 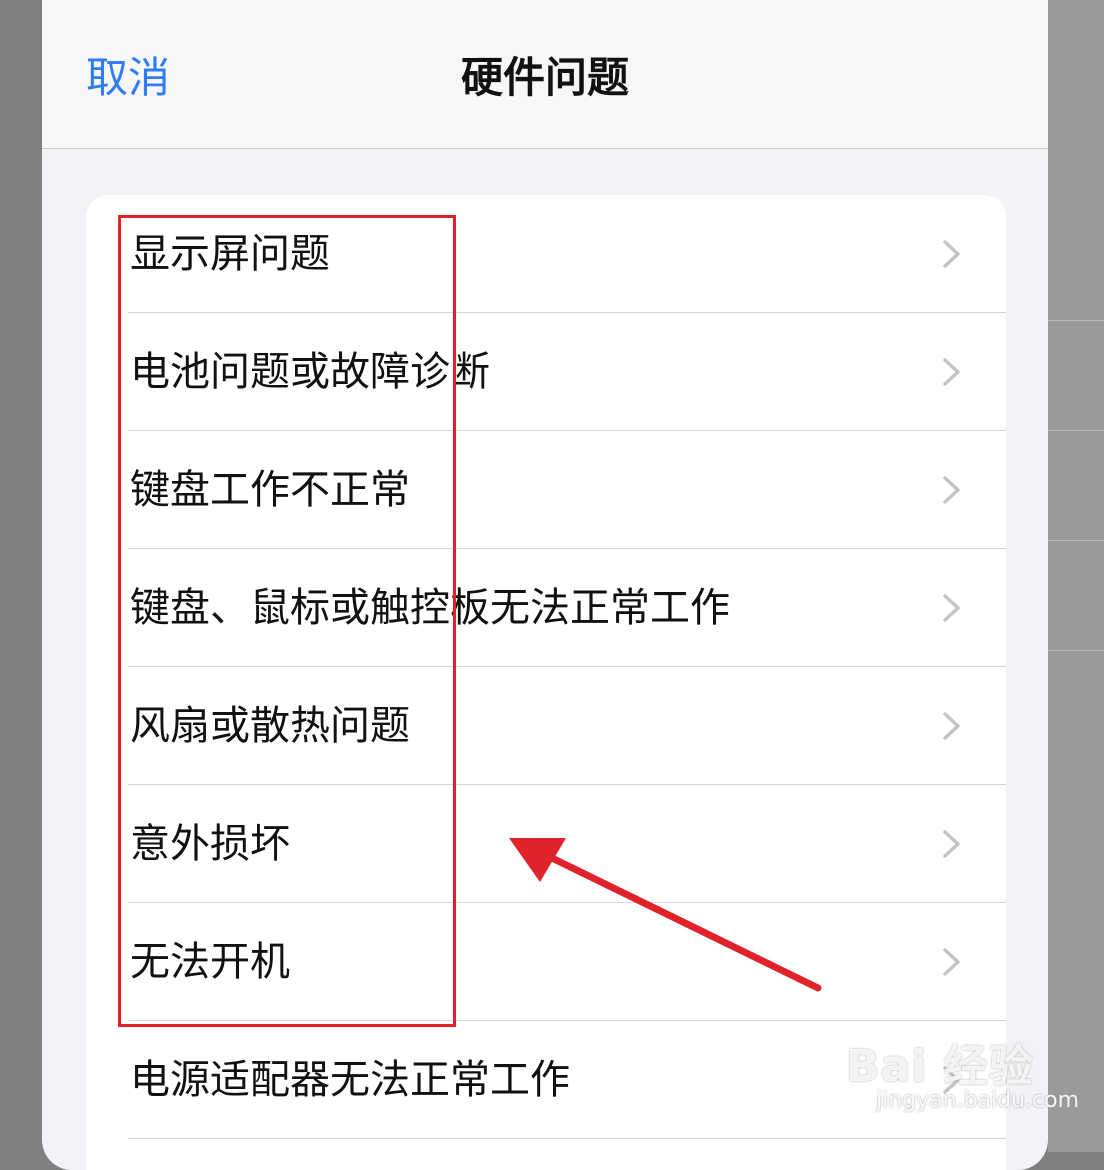 I want to click on list-item-label: 显示屏问题, so click(x=230, y=254).